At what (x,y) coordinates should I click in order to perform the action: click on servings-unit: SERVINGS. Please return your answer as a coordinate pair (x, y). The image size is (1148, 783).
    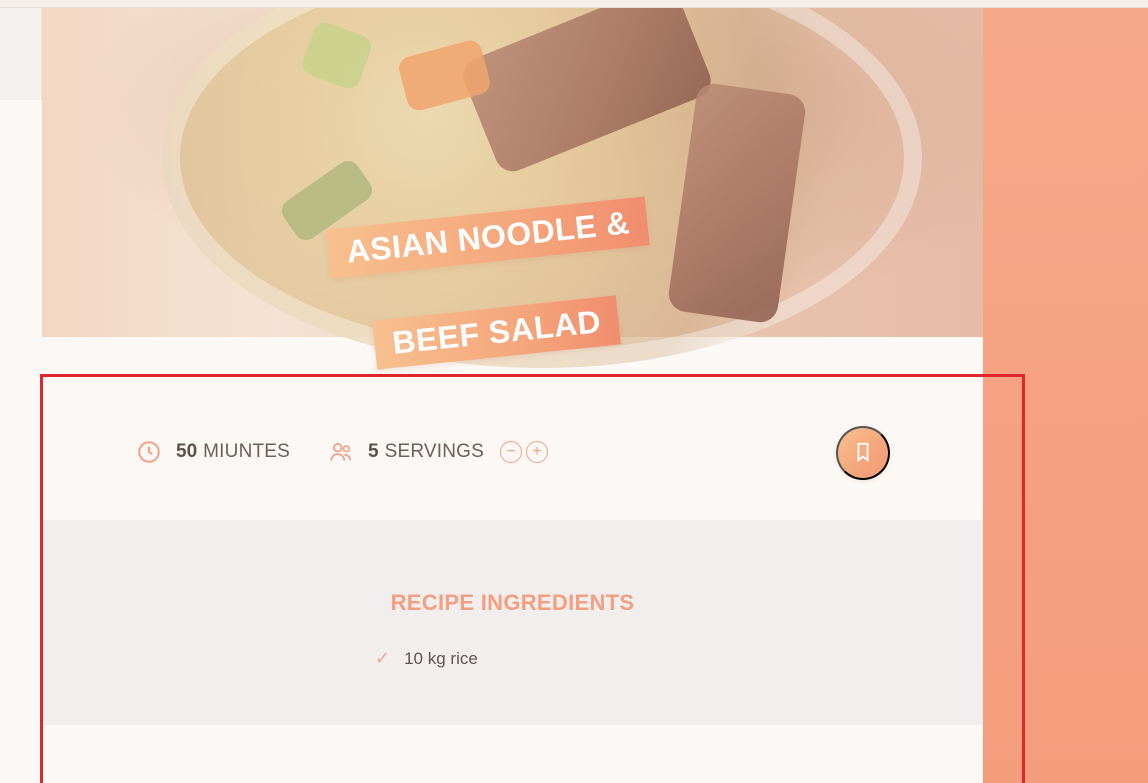
    Looking at the image, I should click on (434, 451).